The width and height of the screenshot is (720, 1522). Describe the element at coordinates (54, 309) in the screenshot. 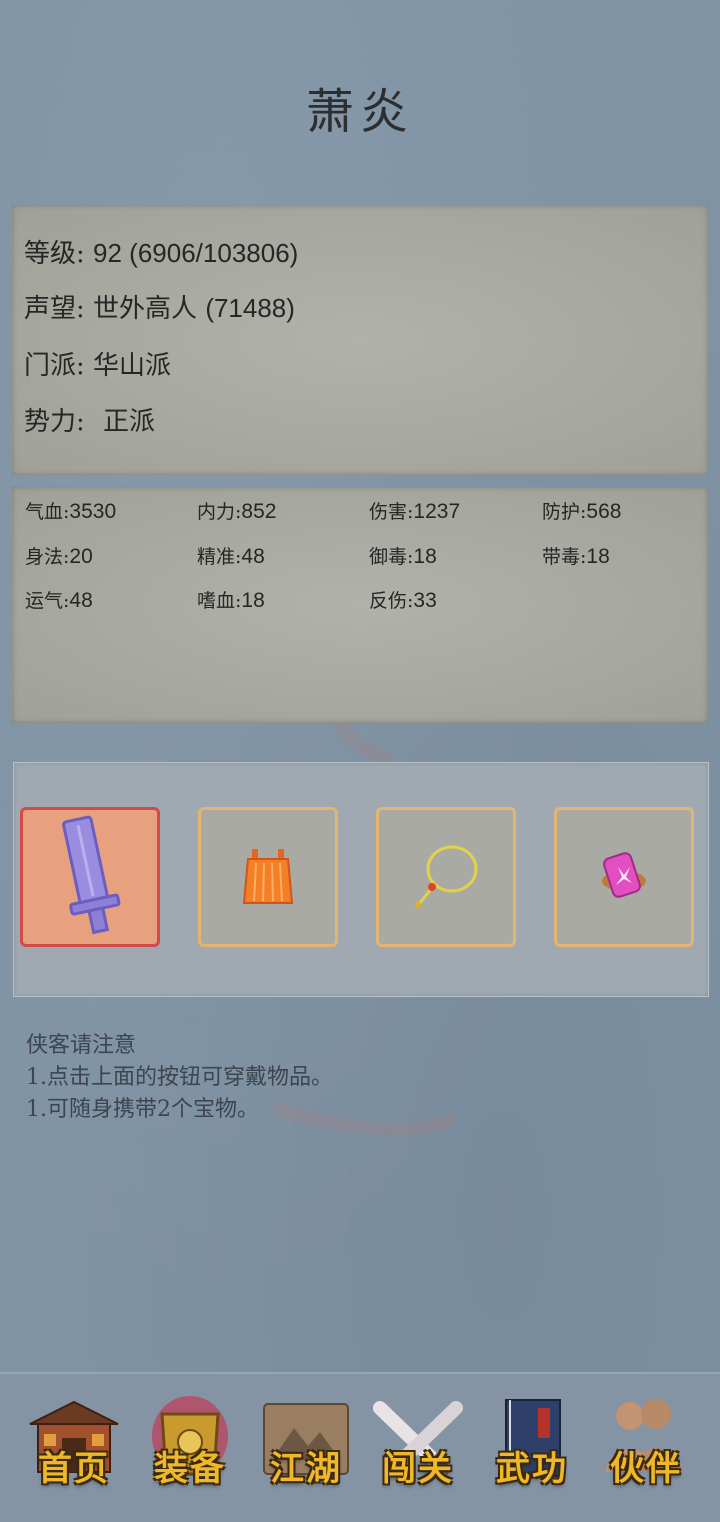

I see `reputation-label: 声望:` at that location.